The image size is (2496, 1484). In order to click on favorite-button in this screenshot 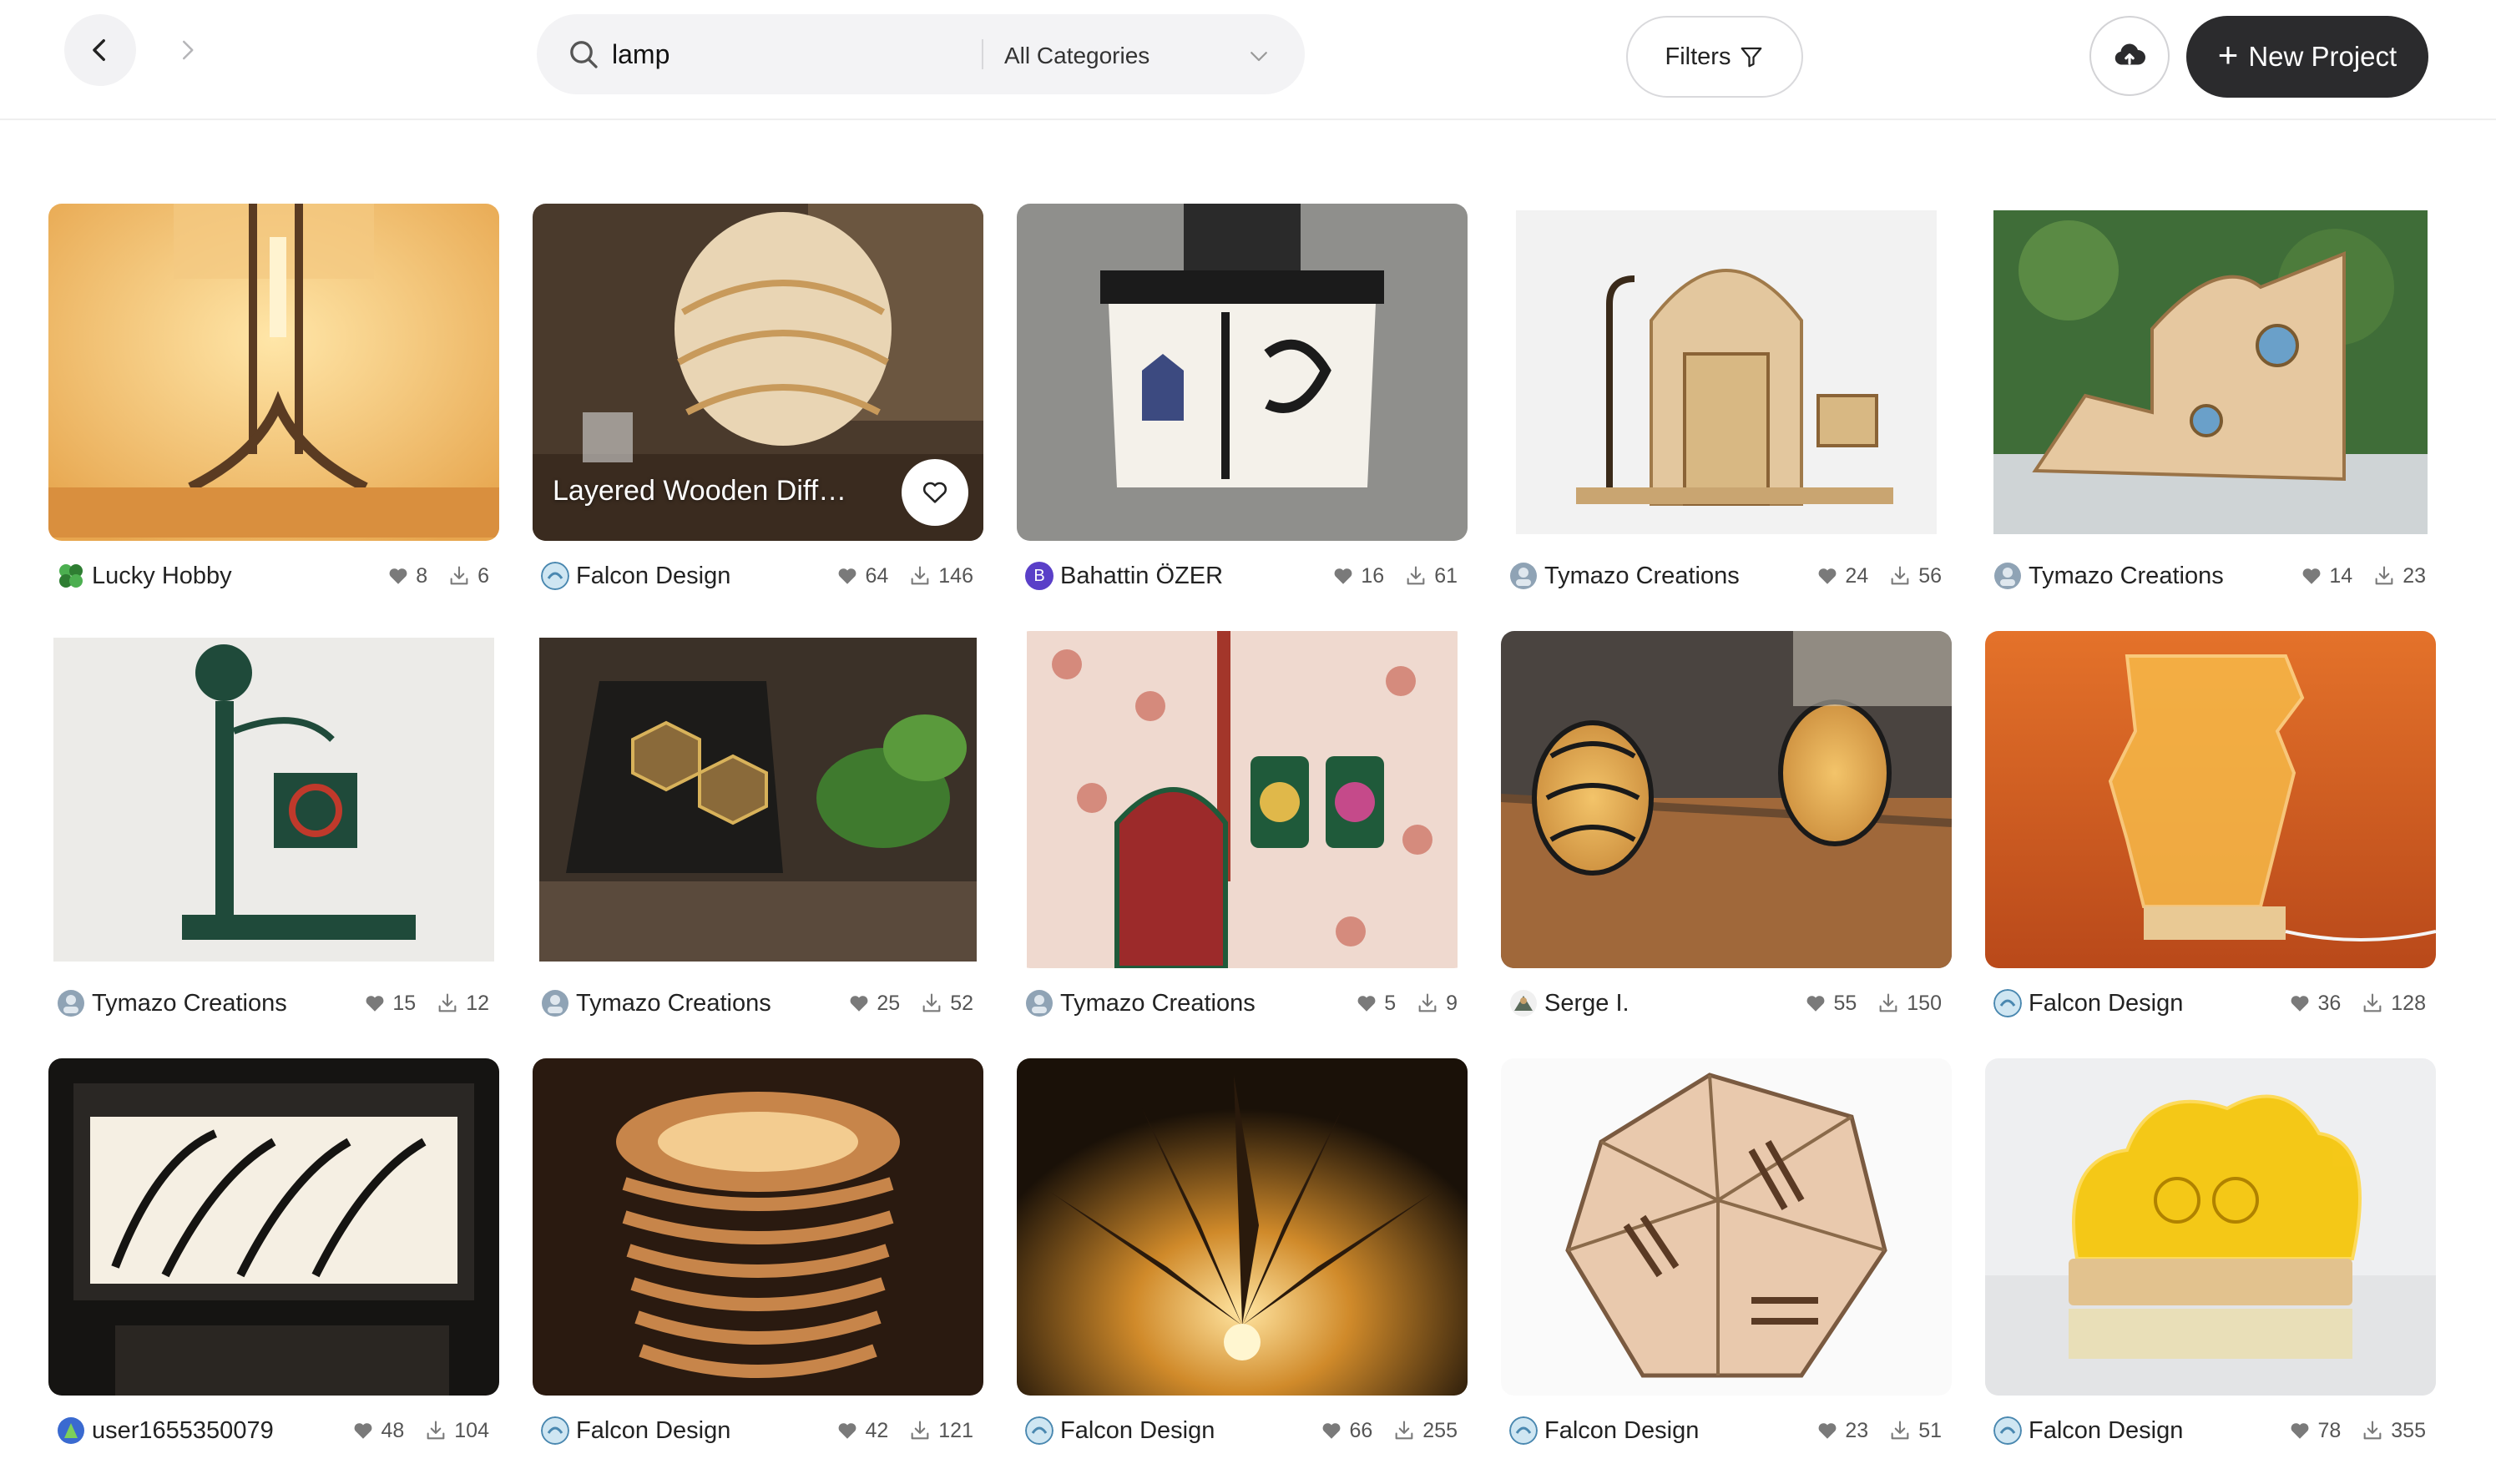, I will do `click(935, 492)`.